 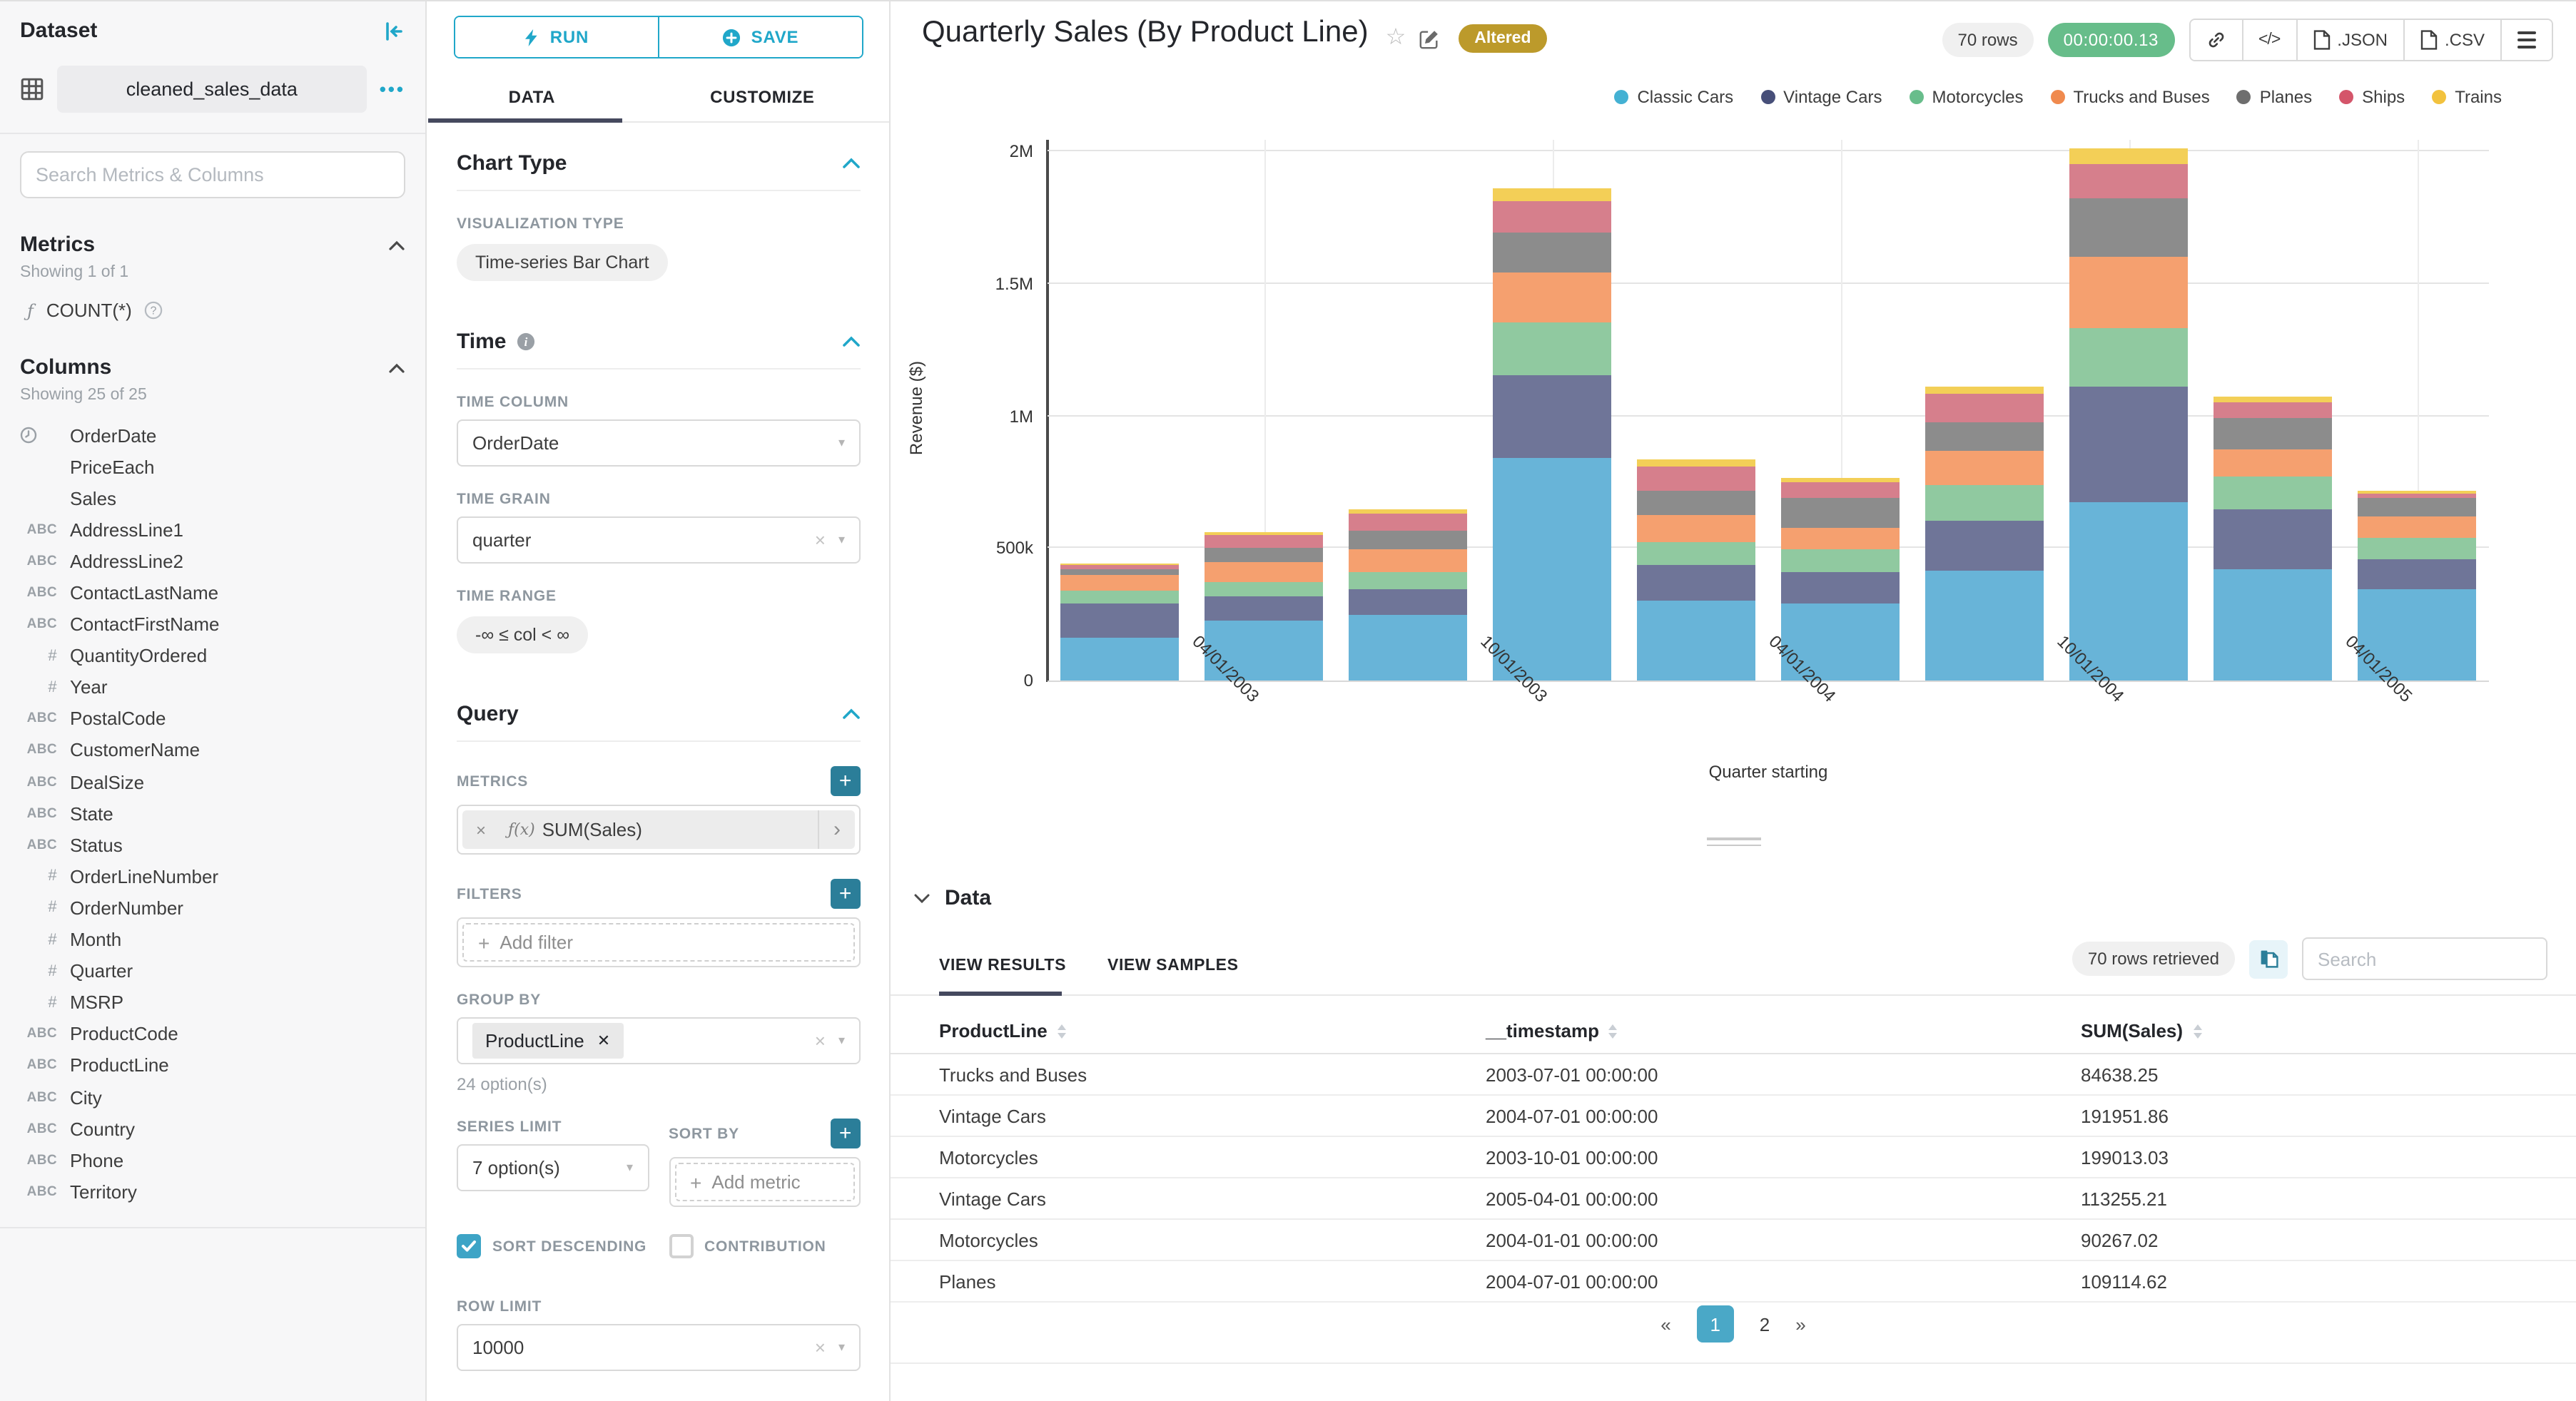 I want to click on remove-metric-icon: ×, so click(x=481, y=830).